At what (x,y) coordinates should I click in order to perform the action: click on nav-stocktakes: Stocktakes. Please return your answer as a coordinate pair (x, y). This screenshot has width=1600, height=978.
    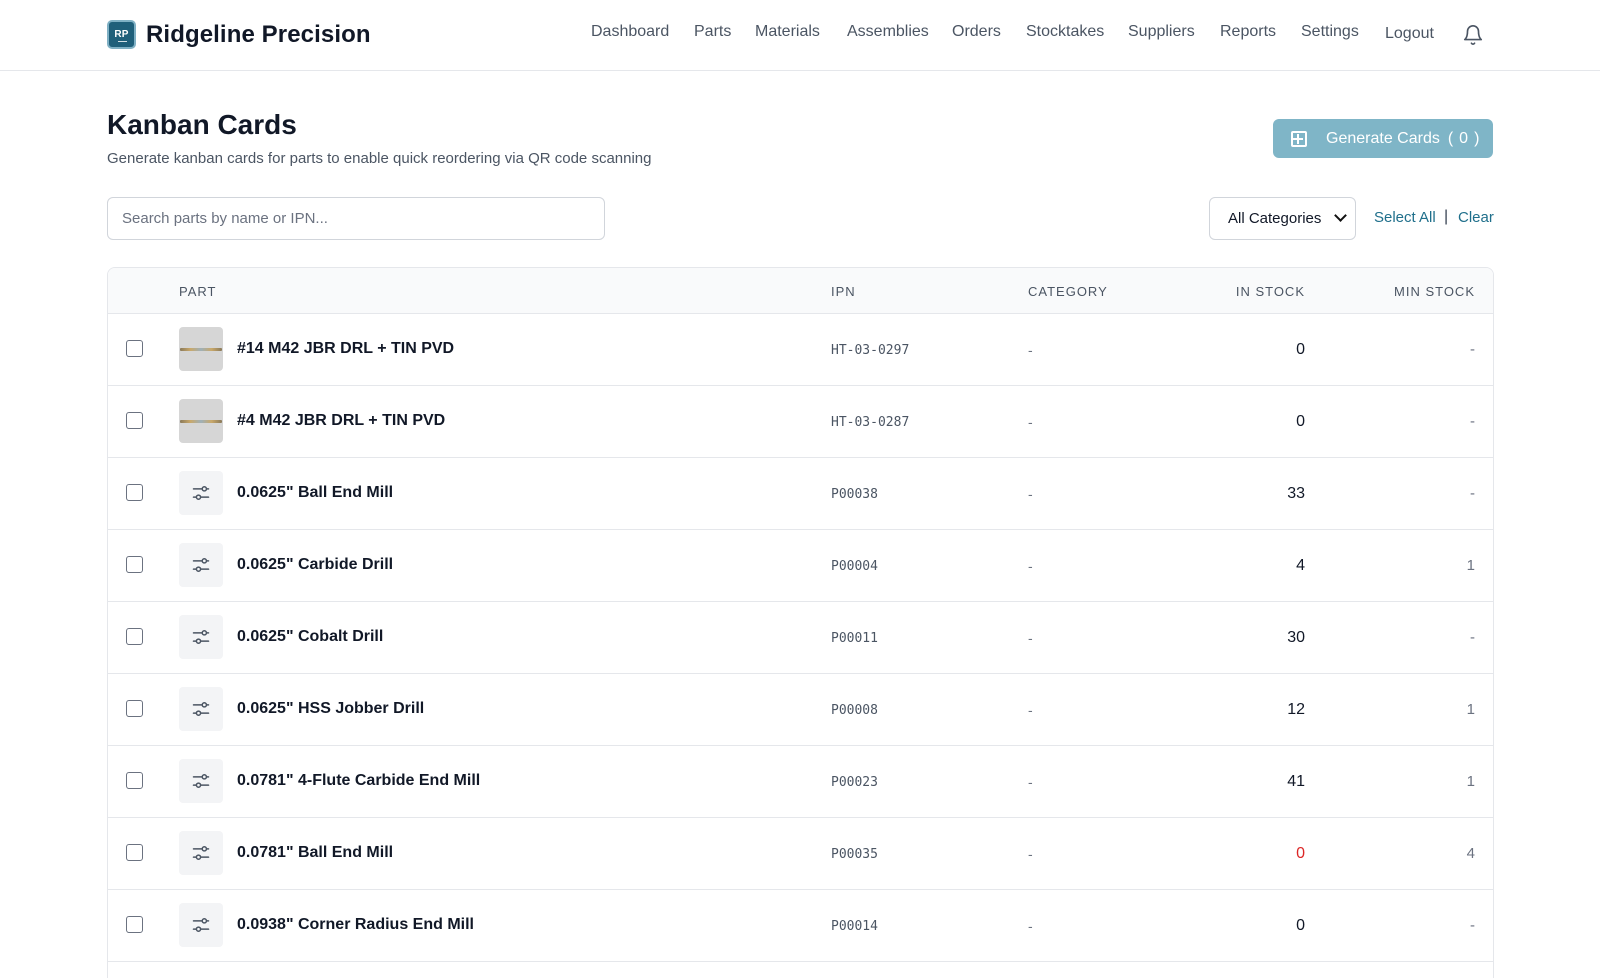
    Looking at the image, I should click on (1065, 34).